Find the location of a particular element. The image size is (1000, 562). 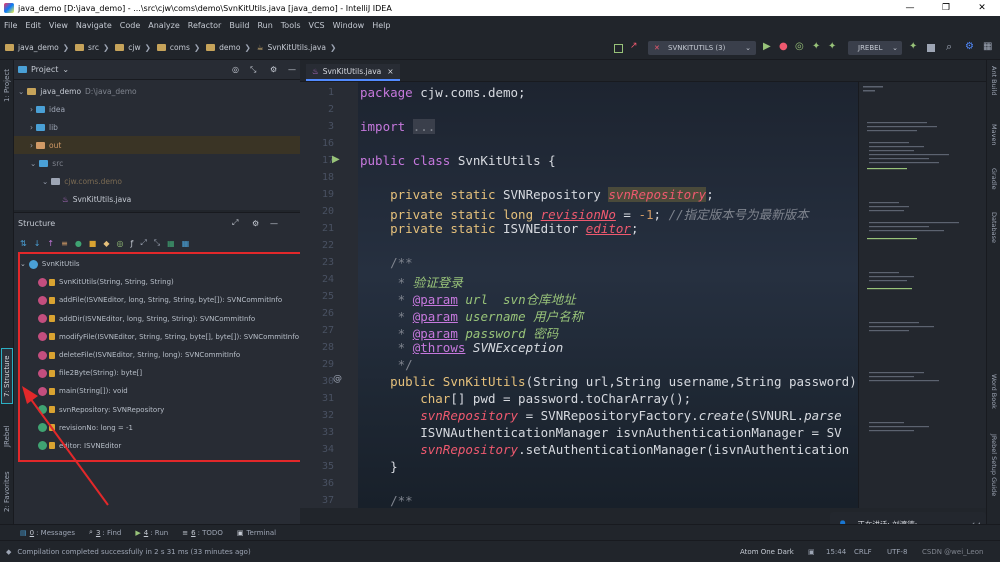

code-line: char[] pwd = password.toCharArray(); is located at coordinates (556, 398).